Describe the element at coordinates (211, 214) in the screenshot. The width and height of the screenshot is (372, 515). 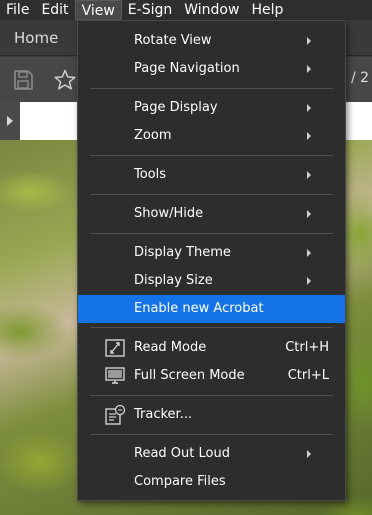
I see `menu-item-show-hide: Show/Hide` at that location.